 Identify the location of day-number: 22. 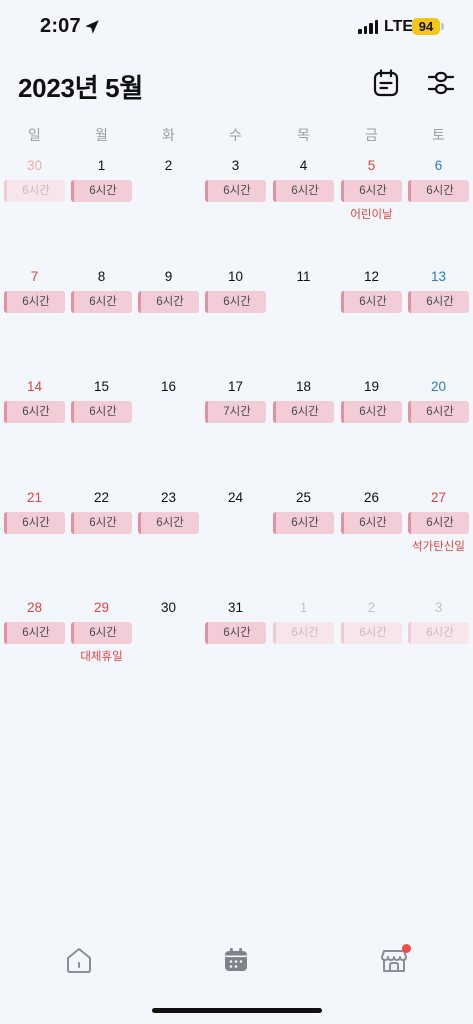
(101, 497).